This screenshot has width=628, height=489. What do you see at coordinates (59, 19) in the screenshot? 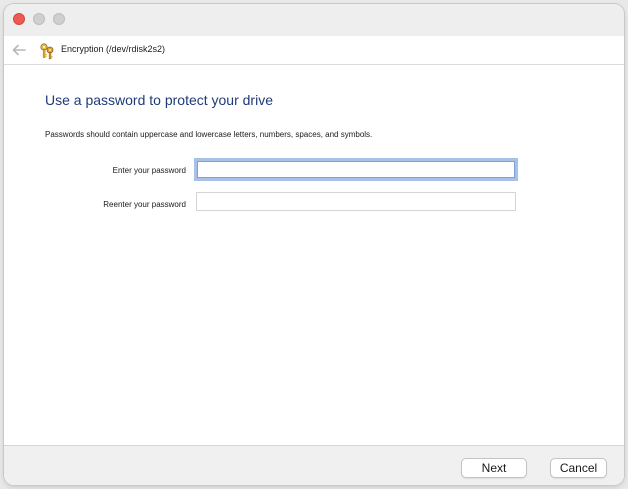
I see `maximize-window-button` at bounding box center [59, 19].